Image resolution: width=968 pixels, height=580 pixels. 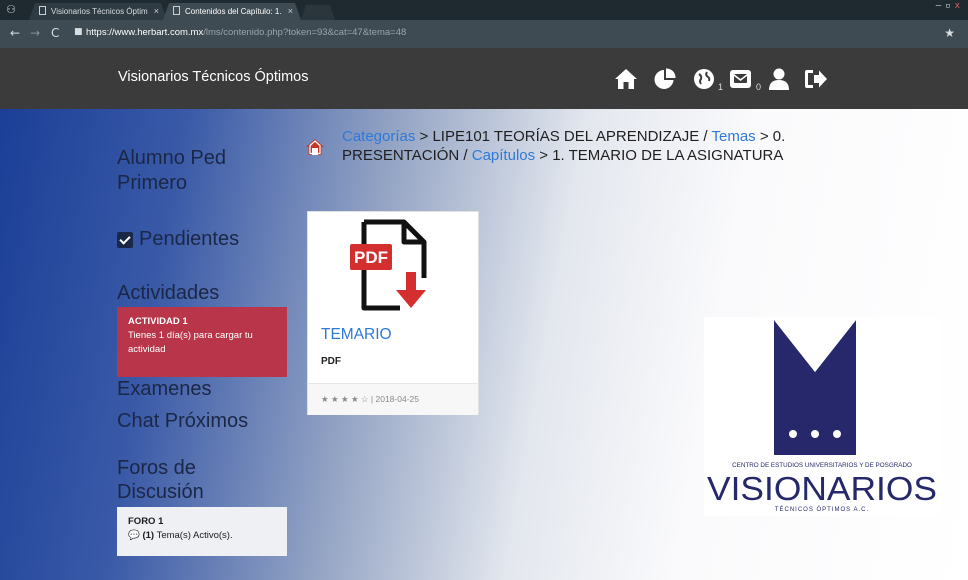 What do you see at coordinates (484, 78) in the screenshot?
I see `site-header: Visionarios Técnicos Óptimos 1 0` at bounding box center [484, 78].